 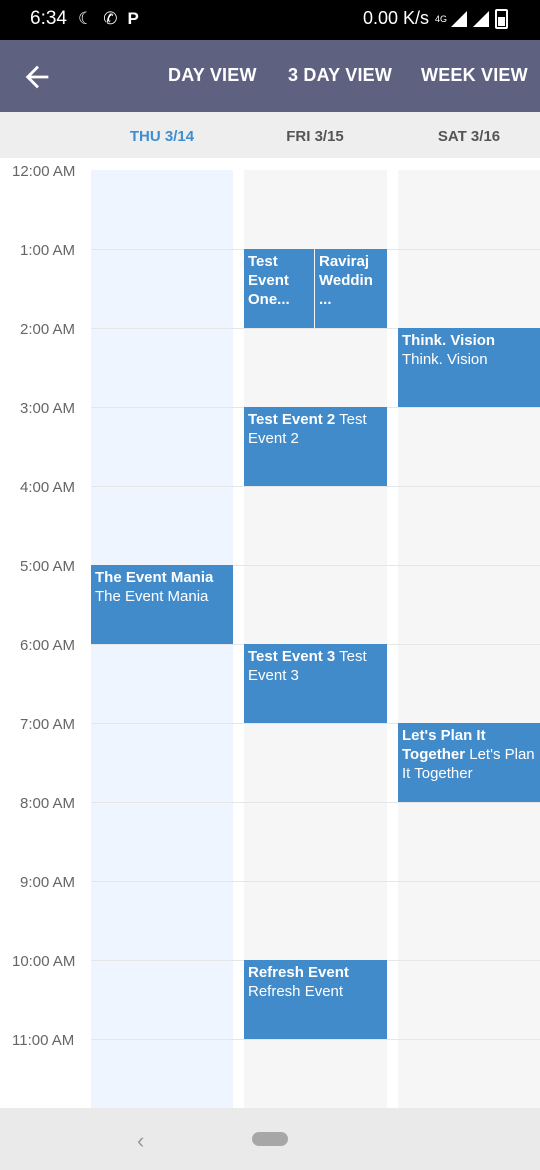 I want to click on time-label: 6:00 AM, so click(x=48, y=645).